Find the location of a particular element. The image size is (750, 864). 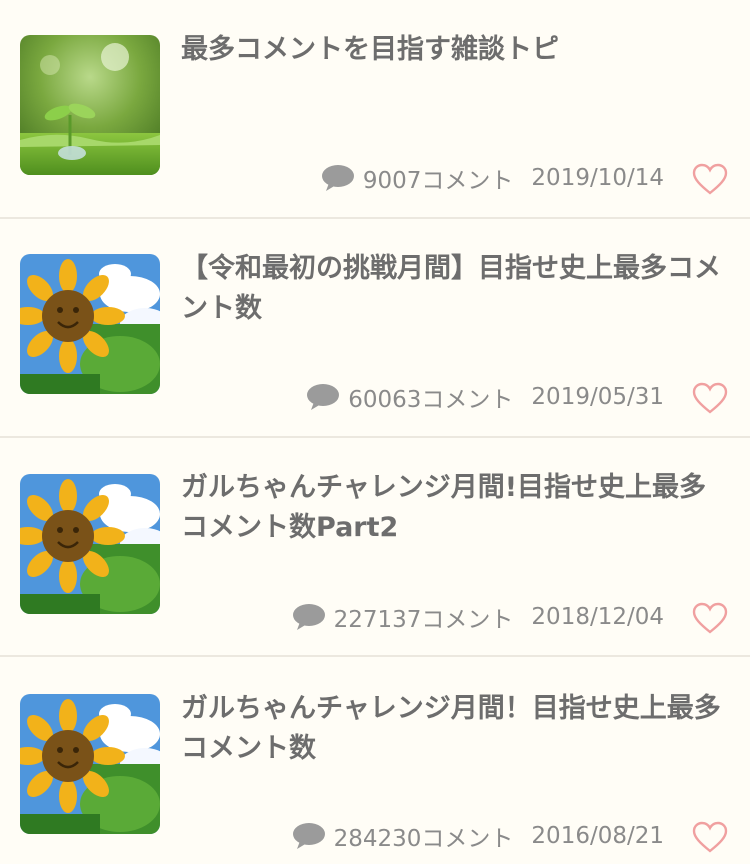

topic-date: 2019/10/14 is located at coordinates (597, 178).